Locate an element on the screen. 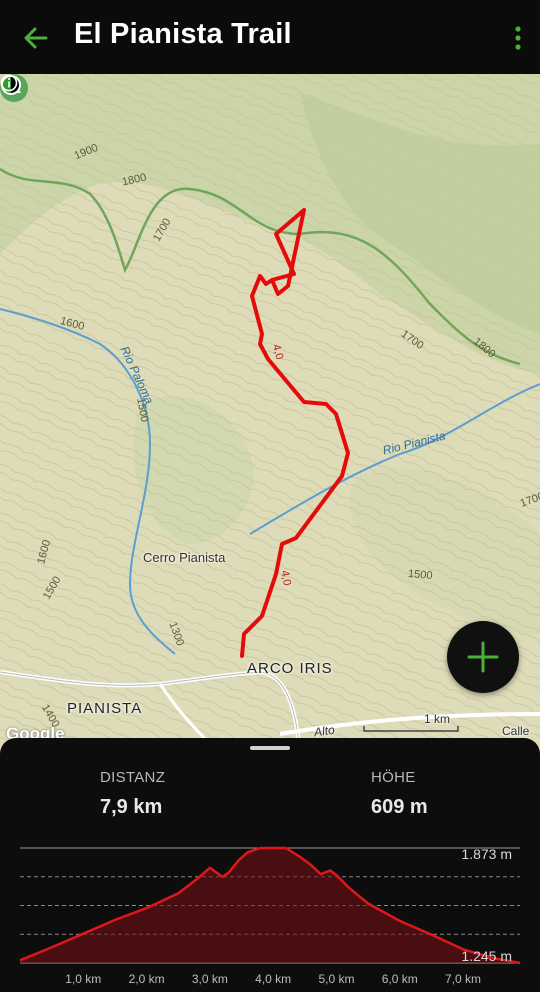 This screenshot has width=540, height=992. sheet-drag-handle is located at coordinates (270, 748).